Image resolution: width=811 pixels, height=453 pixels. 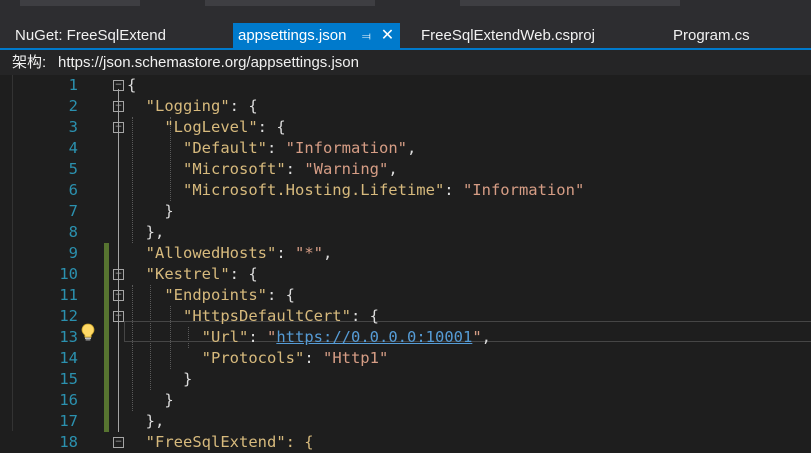 I want to click on json-key: "HttpsDefaultCert", so click(x=267, y=316).